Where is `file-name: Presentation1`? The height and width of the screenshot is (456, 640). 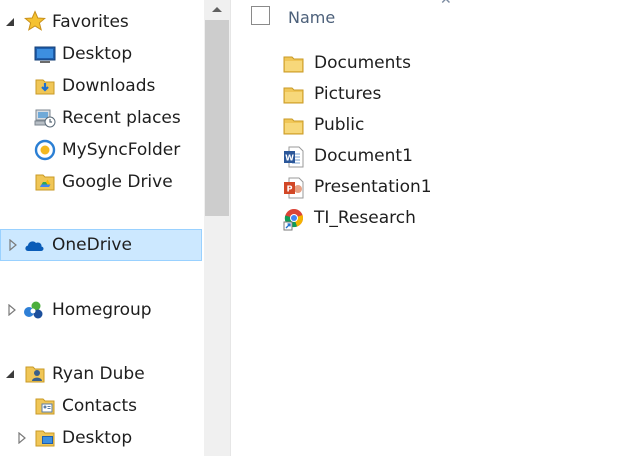 file-name: Presentation1 is located at coordinates (373, 187).